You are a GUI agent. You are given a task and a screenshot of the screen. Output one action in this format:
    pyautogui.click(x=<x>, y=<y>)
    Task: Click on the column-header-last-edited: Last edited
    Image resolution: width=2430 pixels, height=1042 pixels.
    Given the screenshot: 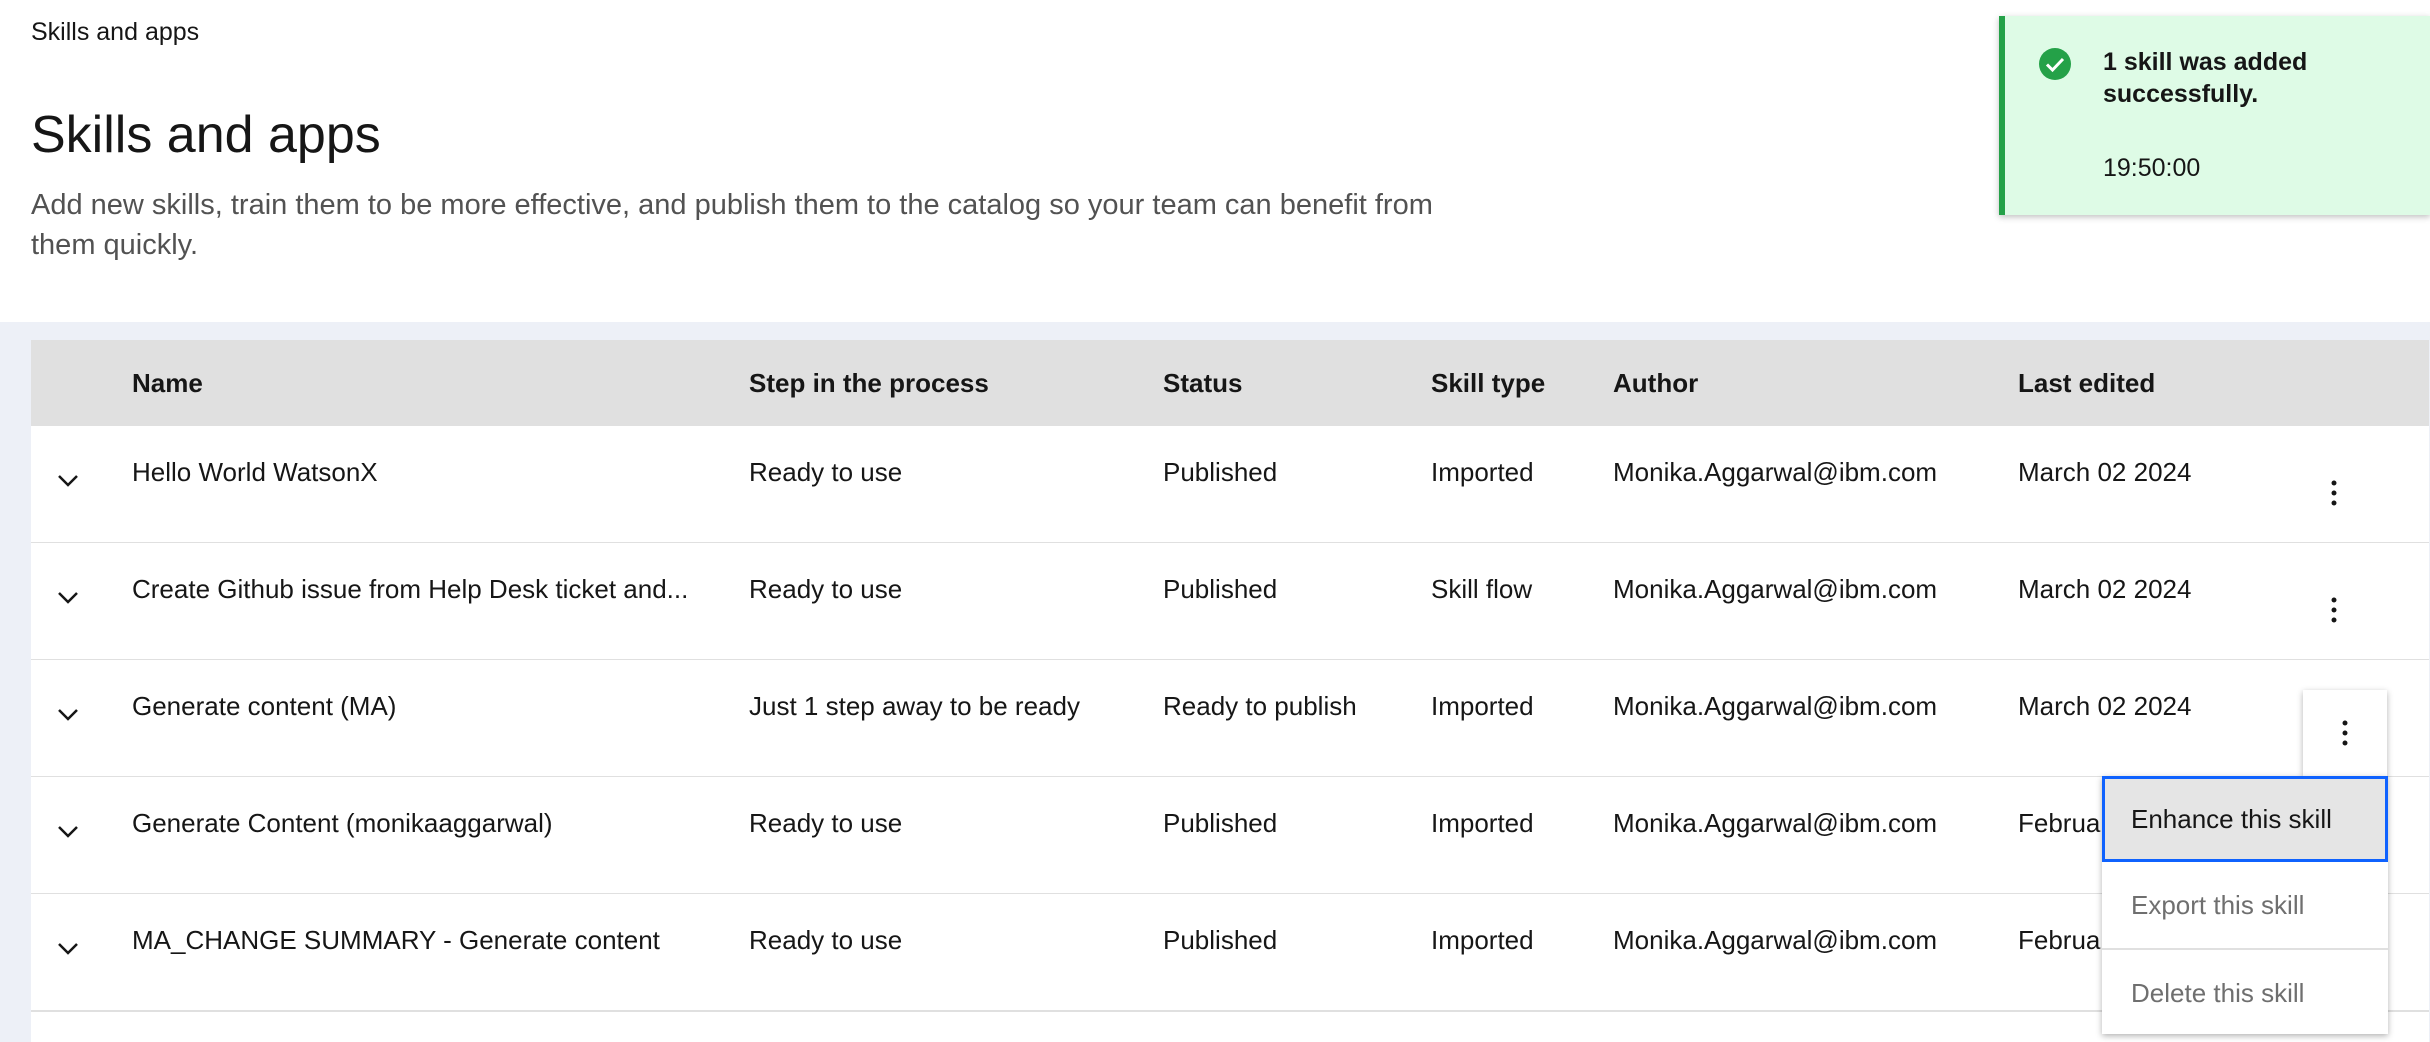 What is the action you would take?
    pyautogui.click(x=2086, y=383)
    